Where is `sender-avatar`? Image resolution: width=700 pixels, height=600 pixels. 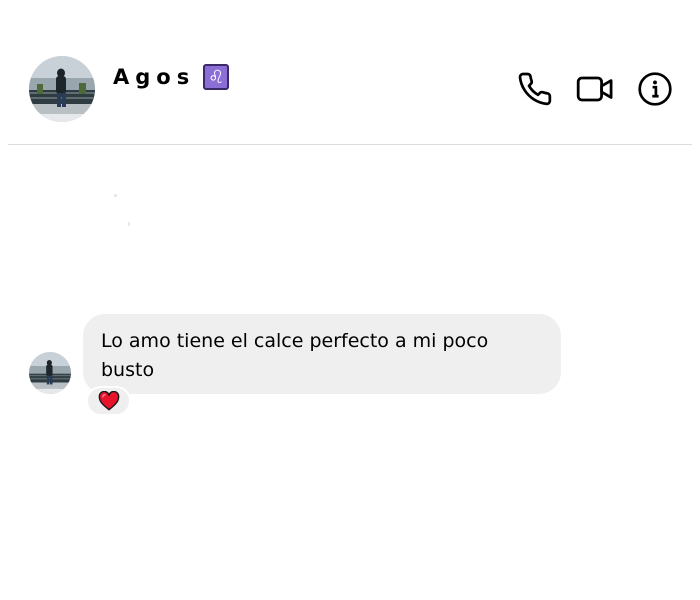
sender-avatar is located at coordinates (50, 373).